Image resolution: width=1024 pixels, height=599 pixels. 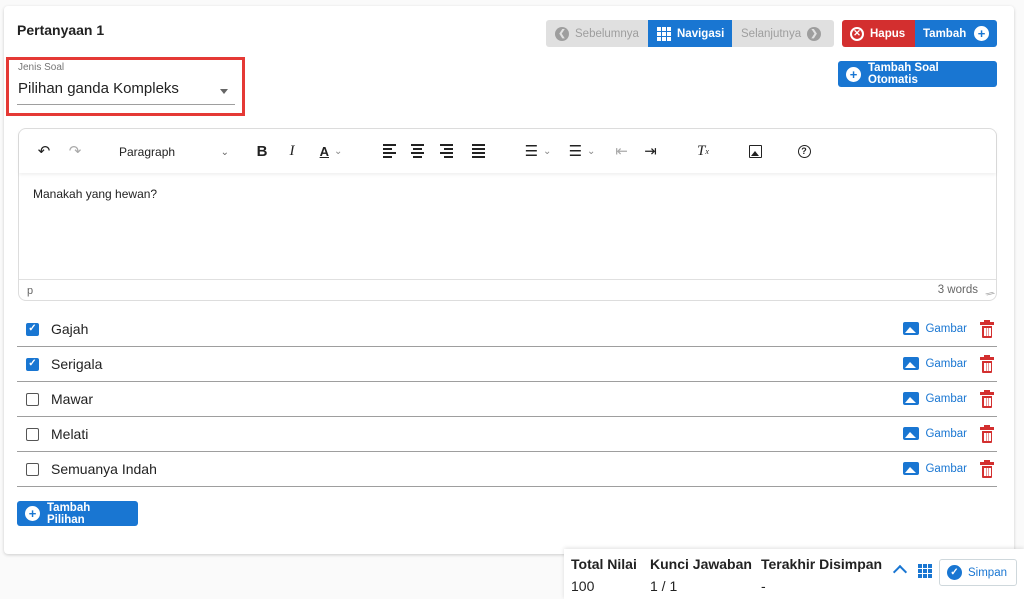 I want to click on next-button: Selanjutnya ❯, so click(x=783, y=33).